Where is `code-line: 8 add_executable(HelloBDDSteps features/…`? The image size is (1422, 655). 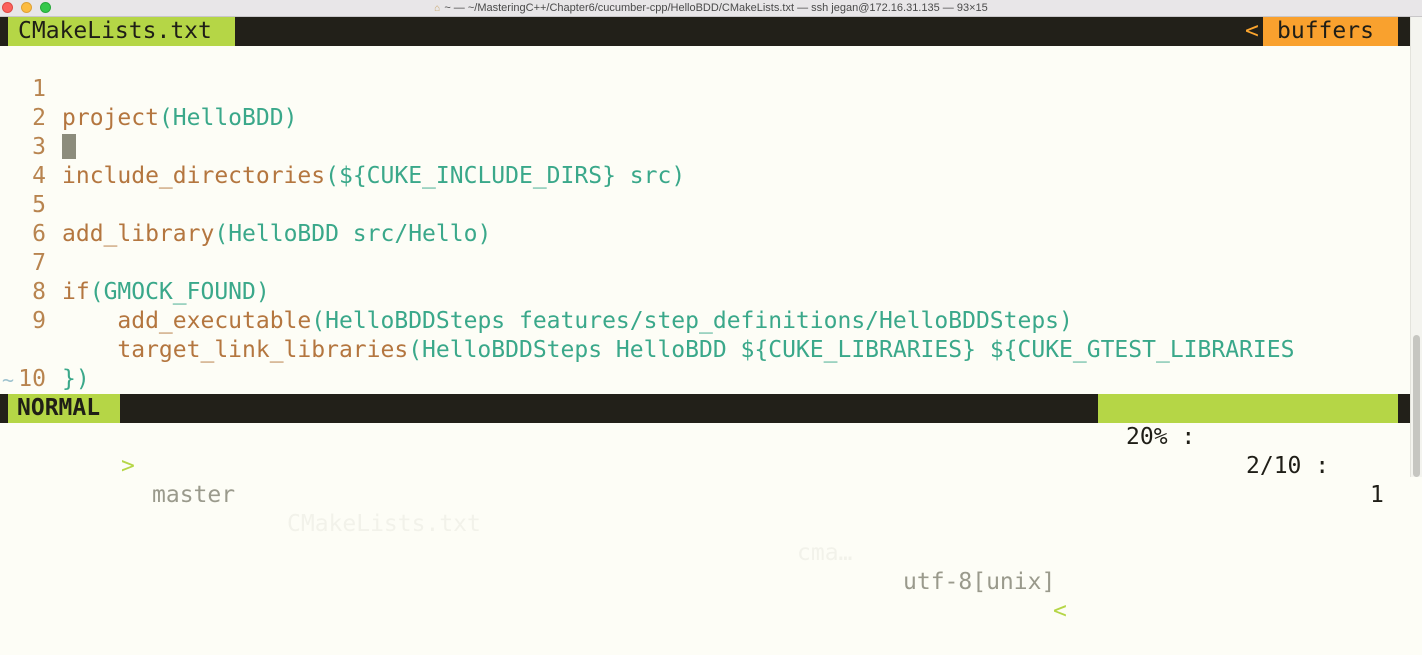 code-line: 8 add_executable(HelloBDDSteps features/… is located at coordinates (705, 291).